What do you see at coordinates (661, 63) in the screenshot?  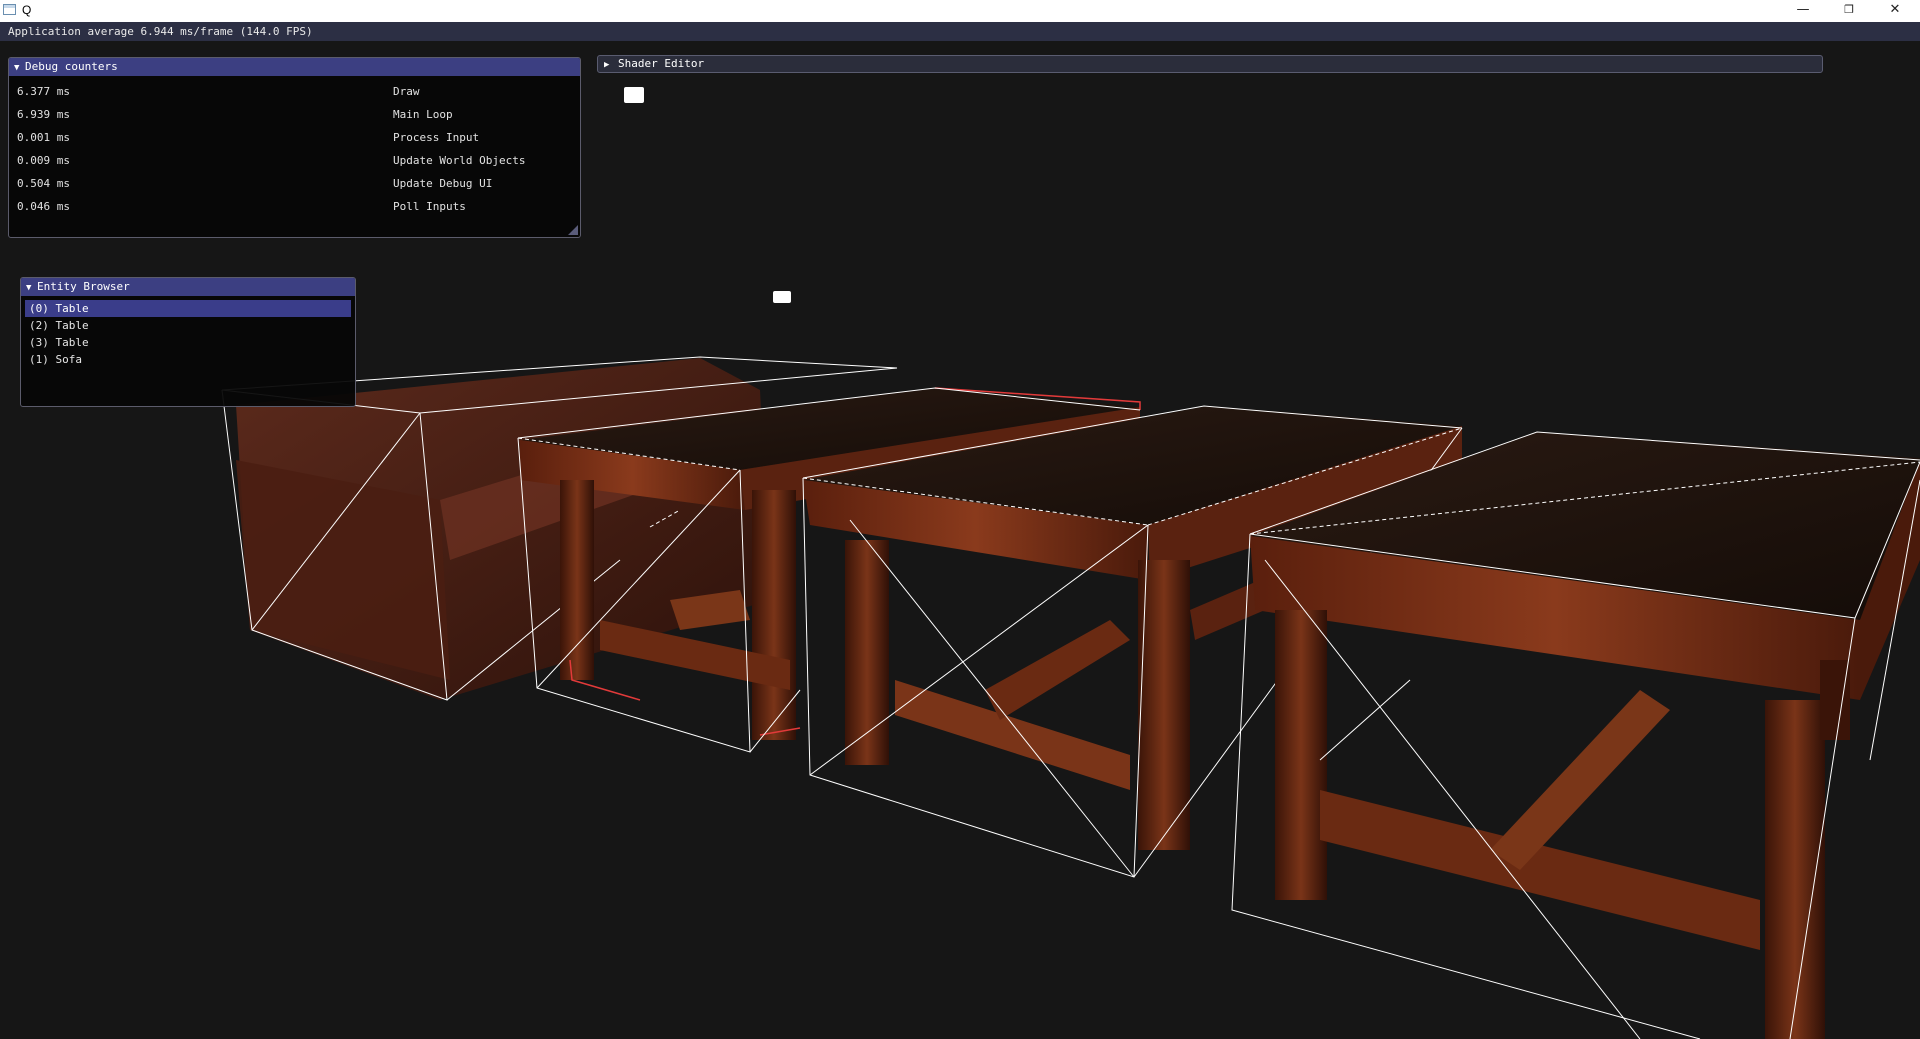 I see `window-title: Shader Editor` at bounding box center [661, 63].